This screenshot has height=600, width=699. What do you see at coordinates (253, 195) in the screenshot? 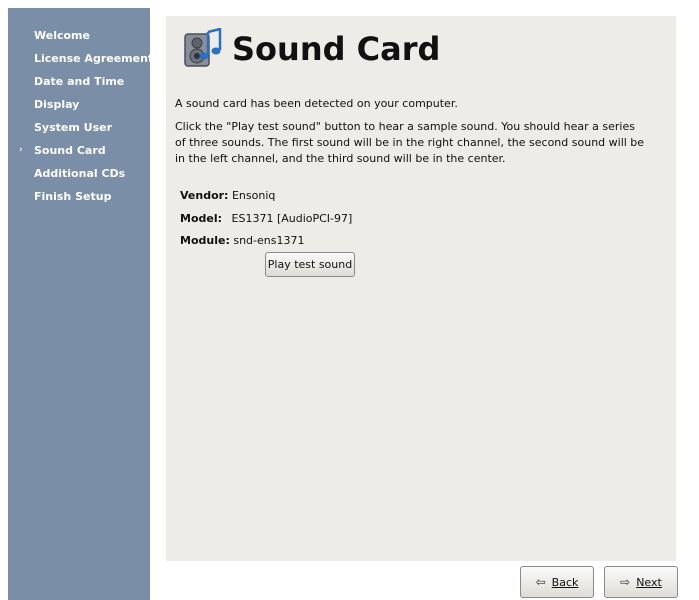
I see `vendor-value: Ensoniq` at bounding box center [253, 195].